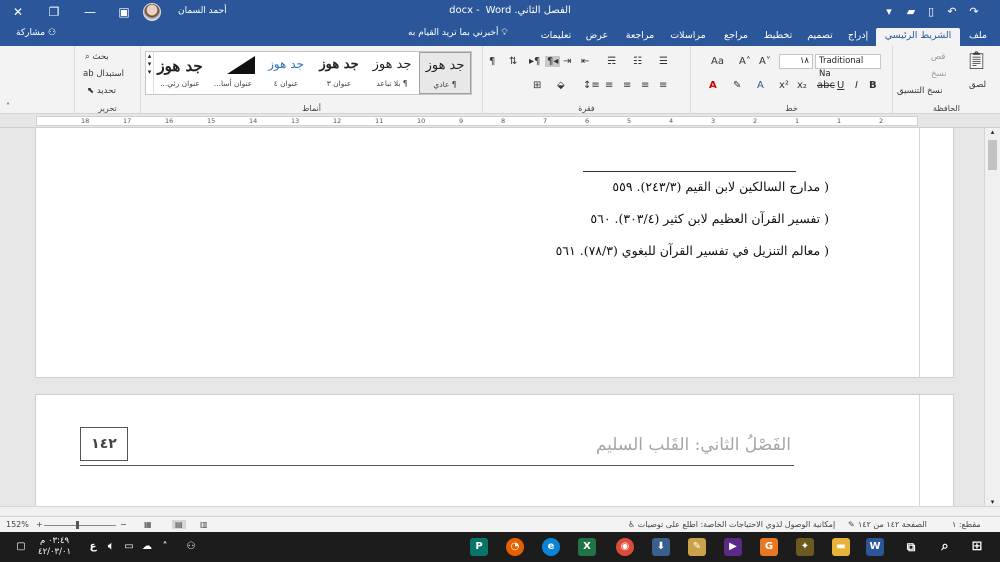 The height and width of the screenshot is (562, 1000). What do you see at coordinates (911, 547) in the screenshot?
I see `task-view-icon: ⧉` at bounding box center [911, 547].